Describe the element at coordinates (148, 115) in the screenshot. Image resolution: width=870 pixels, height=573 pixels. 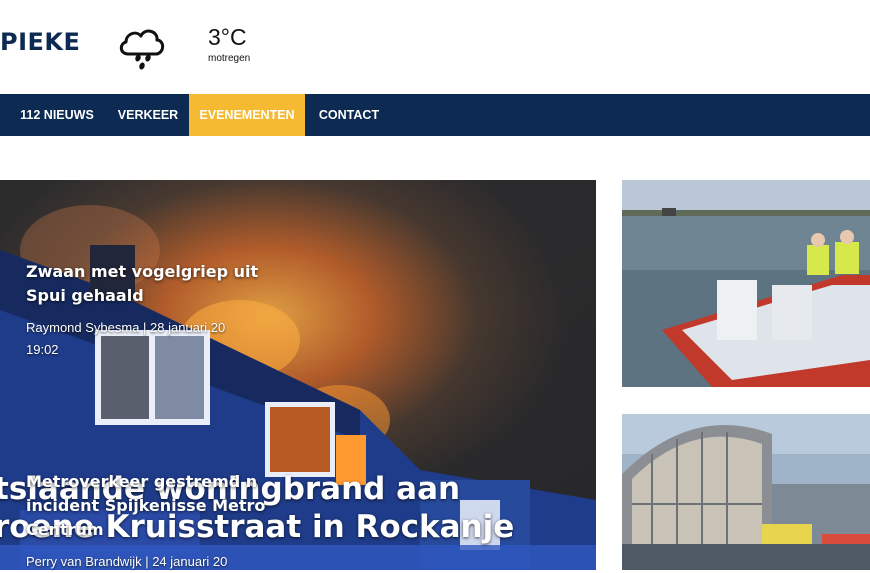
I see `nav-item-verkeer: VERKEER` at that location.